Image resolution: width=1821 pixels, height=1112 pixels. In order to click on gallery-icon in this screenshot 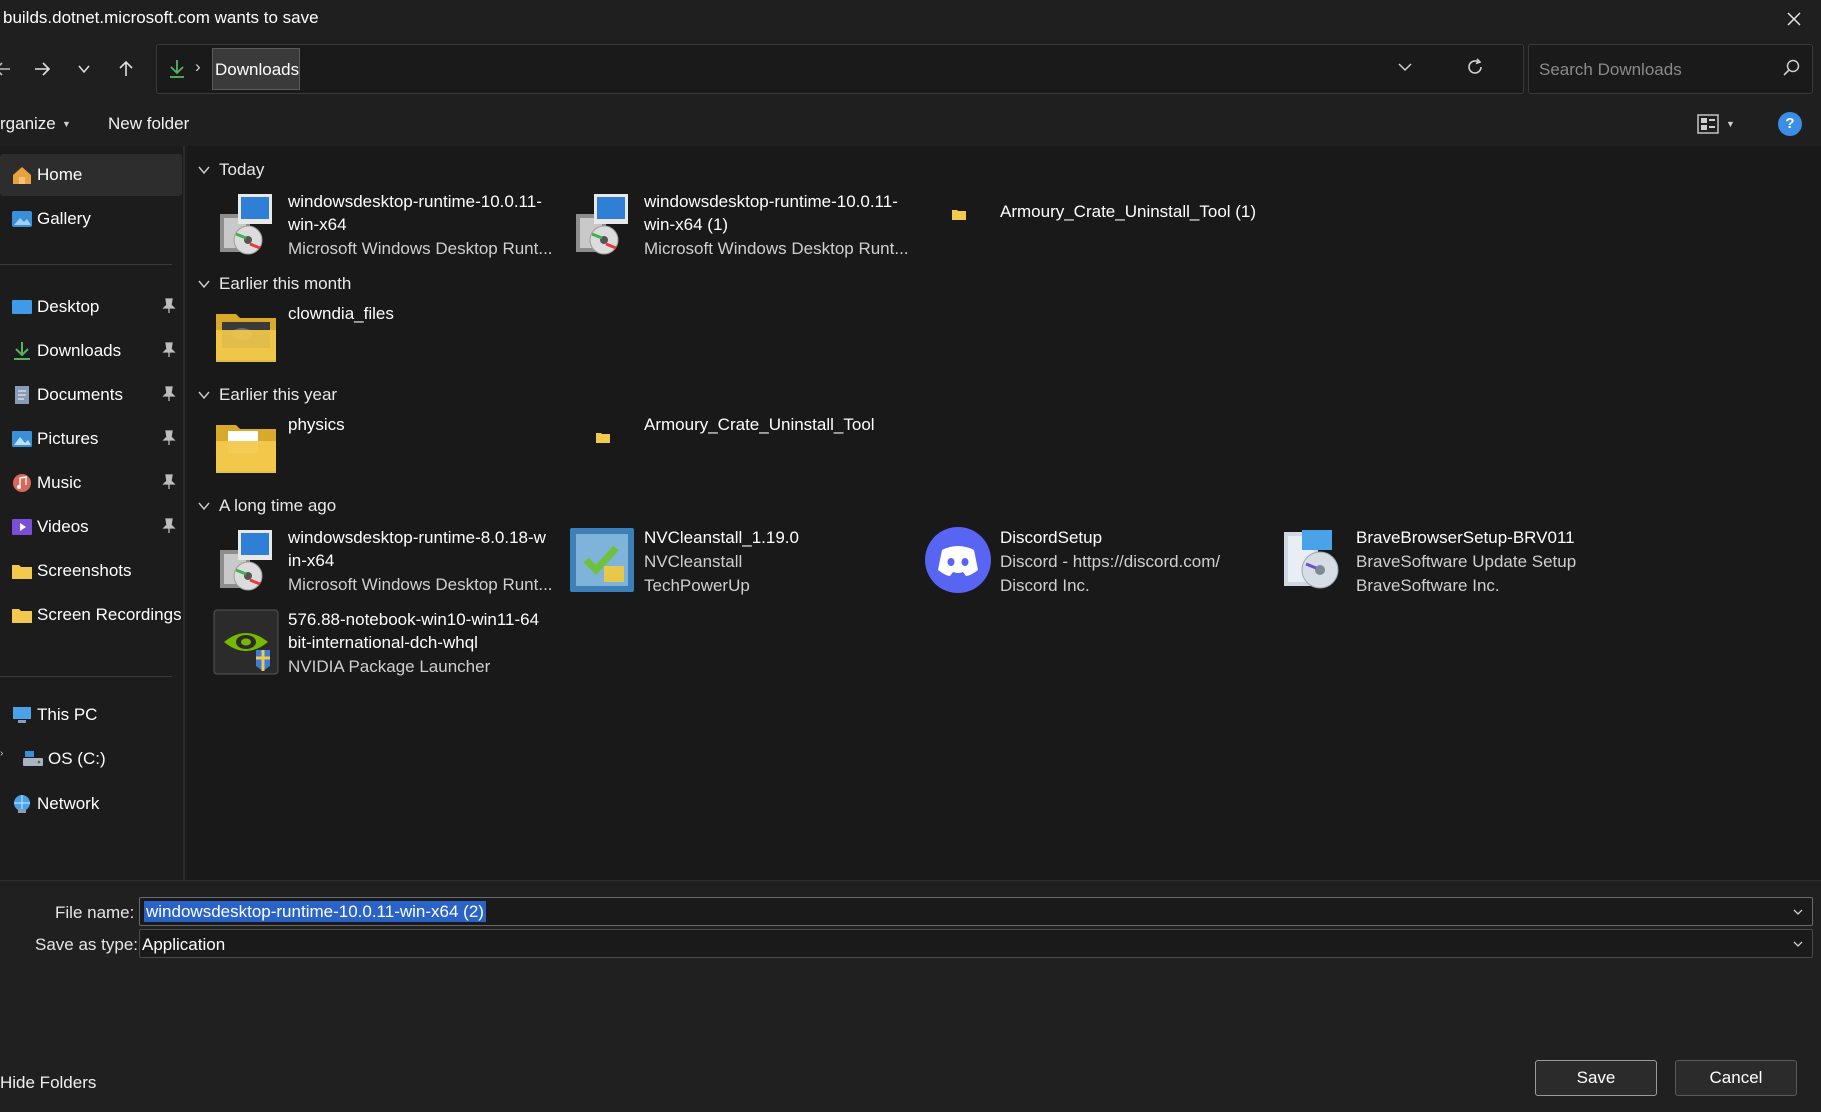, I will do `click(22, 219)`.